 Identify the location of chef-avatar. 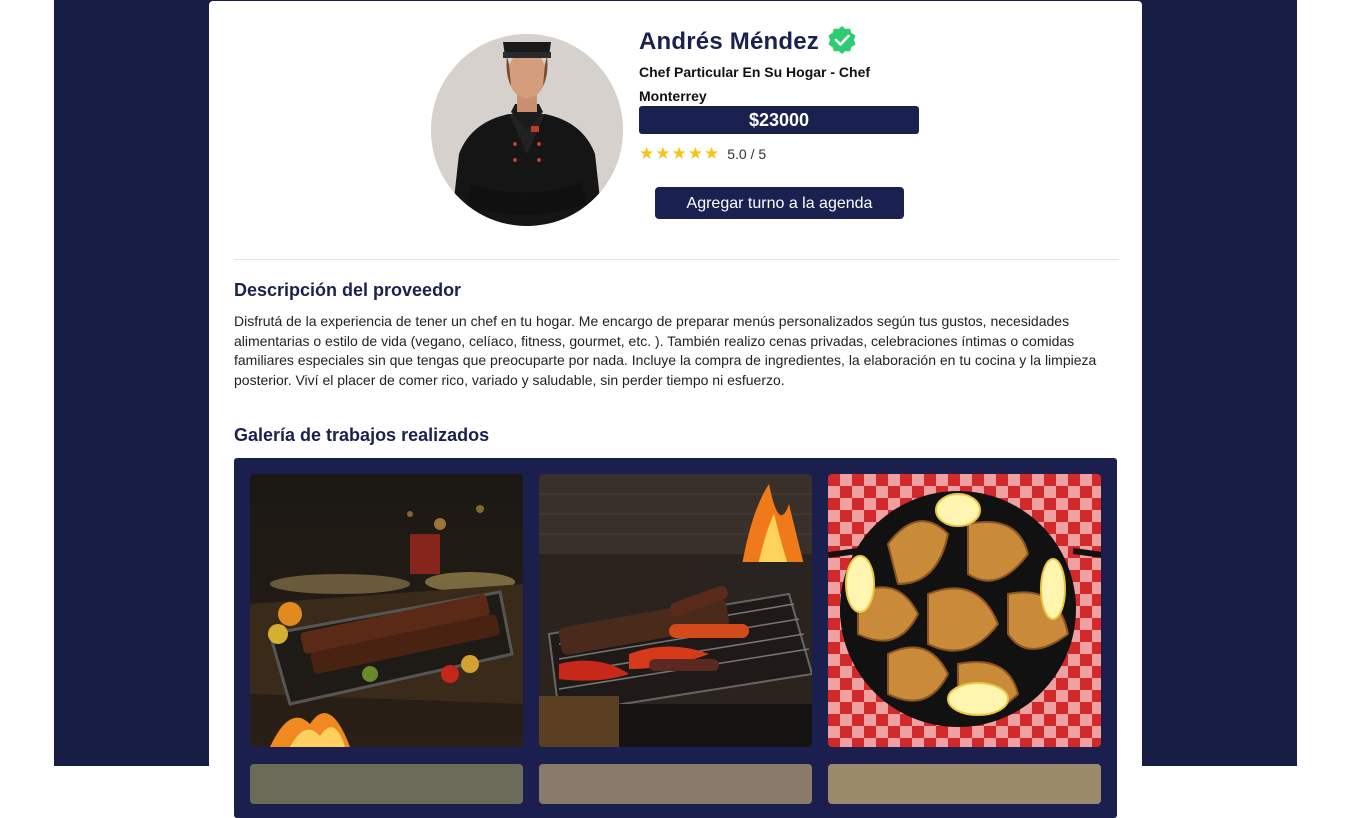
(527, 130).